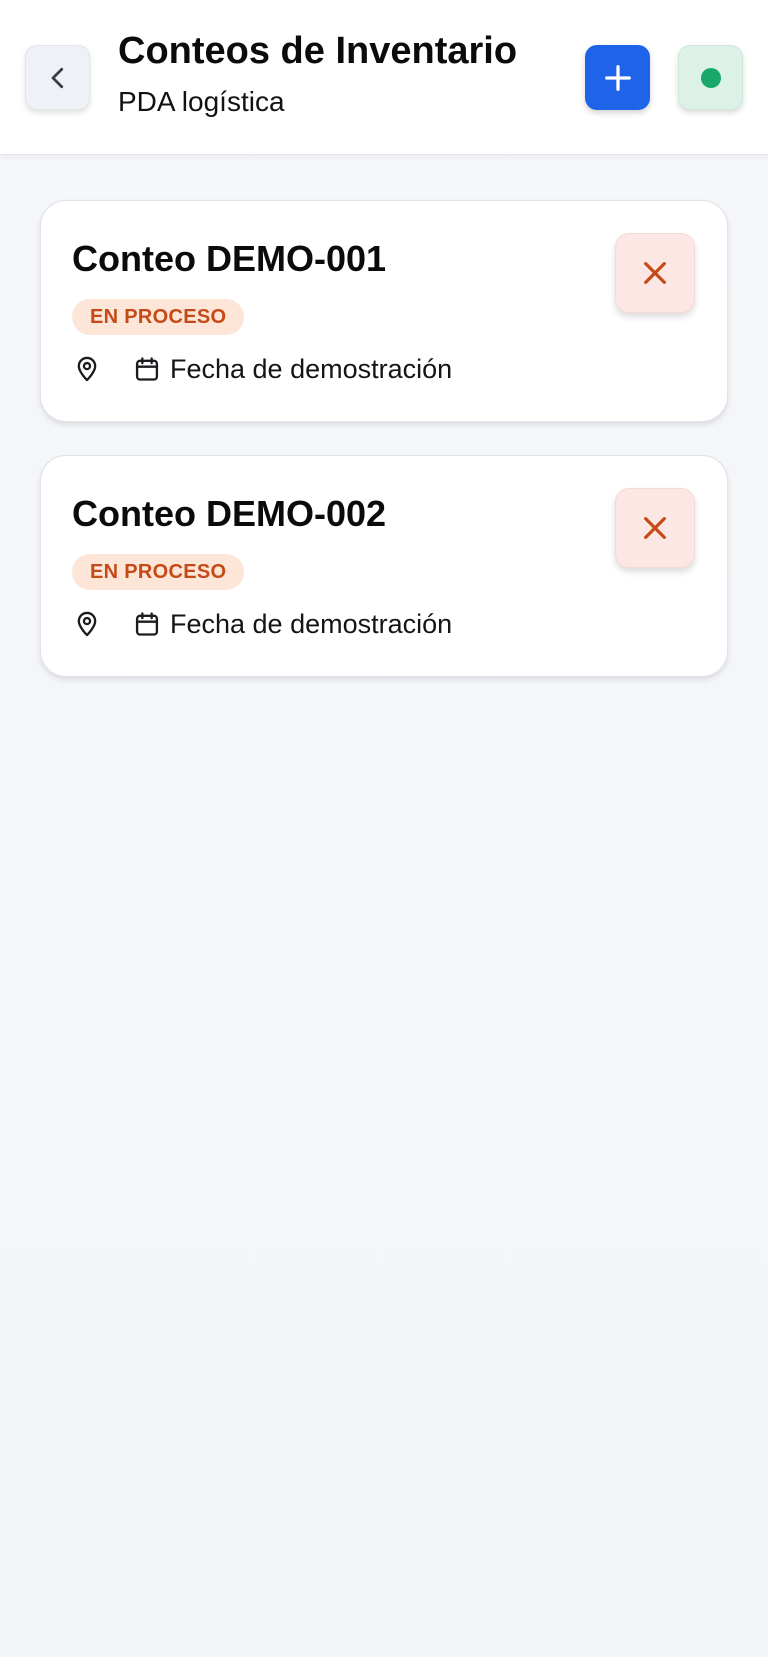 The image size is (768, 1657). What do you see at coordinates (229, 258) in the screenshot?
I see `count-title: Conteo DEMO-001` at bounding box center [229, 258].